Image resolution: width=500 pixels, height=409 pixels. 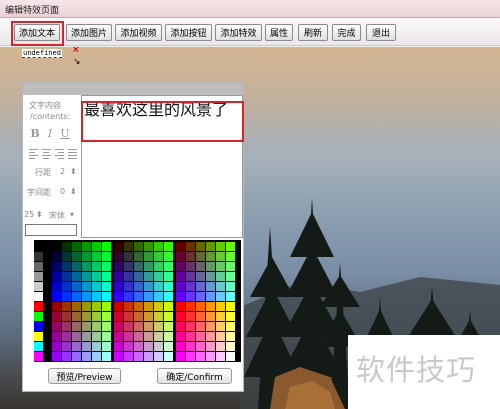 What do you see at coordinates (279, 32) in the screenshot?
I see `properties-button: 属性` at bounding box center [279, 32].